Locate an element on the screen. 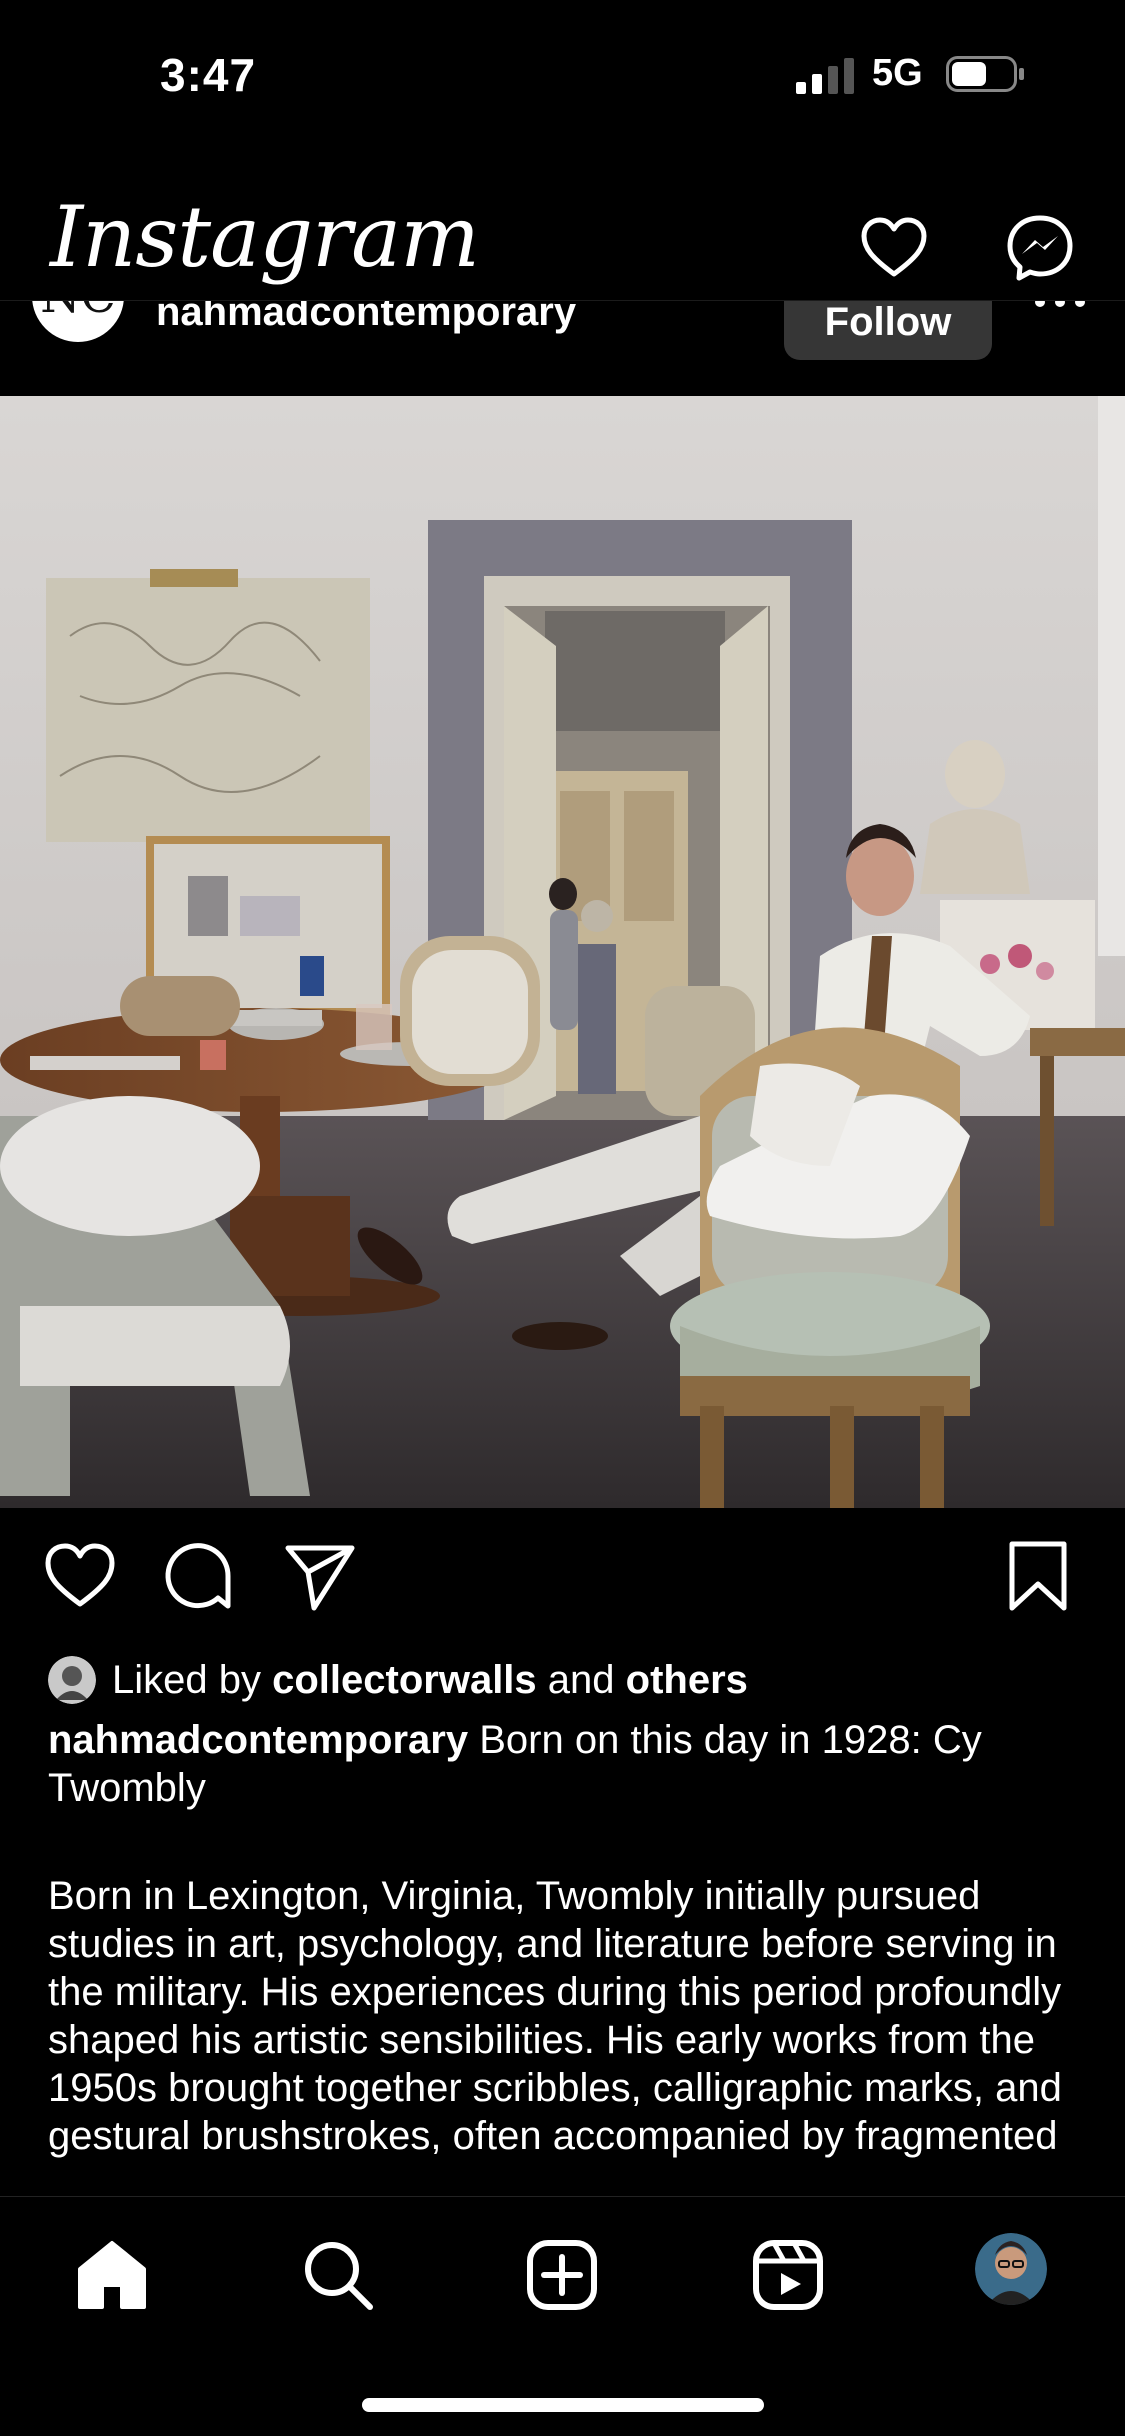 The image size is (1125, 2436). network-type: 5G is located at coordinates (897, 73).